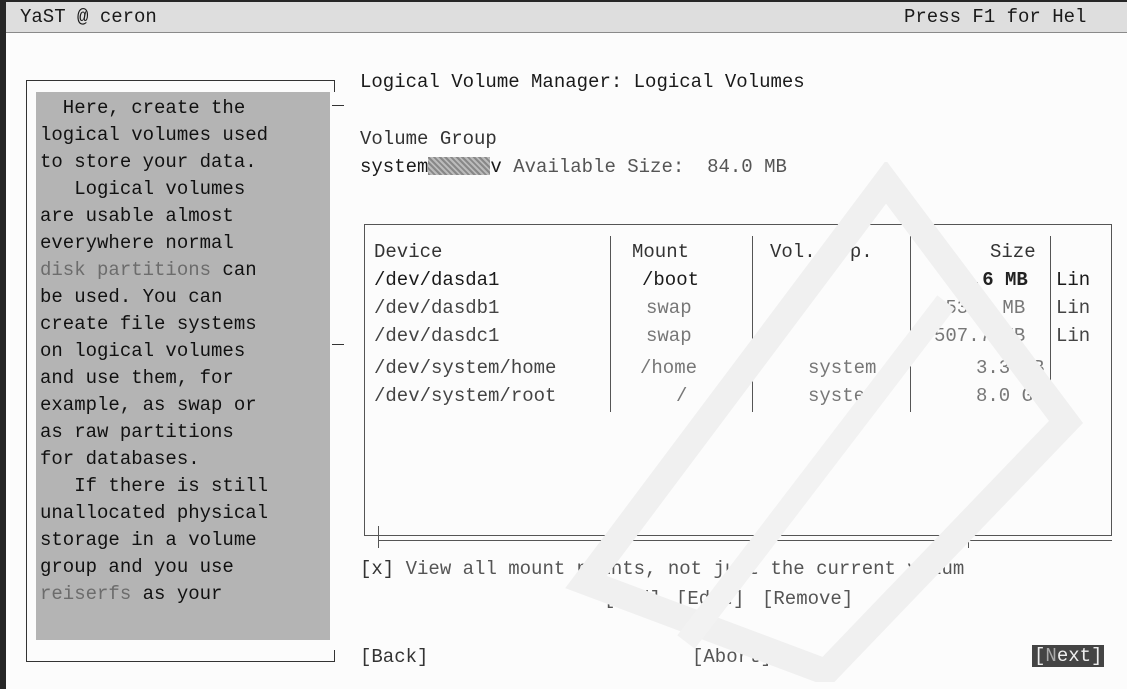  What do you see at coordinates (378, 537) in the screenshot?
I see `scrollbar-left-end` at bounding box center [378, 537].